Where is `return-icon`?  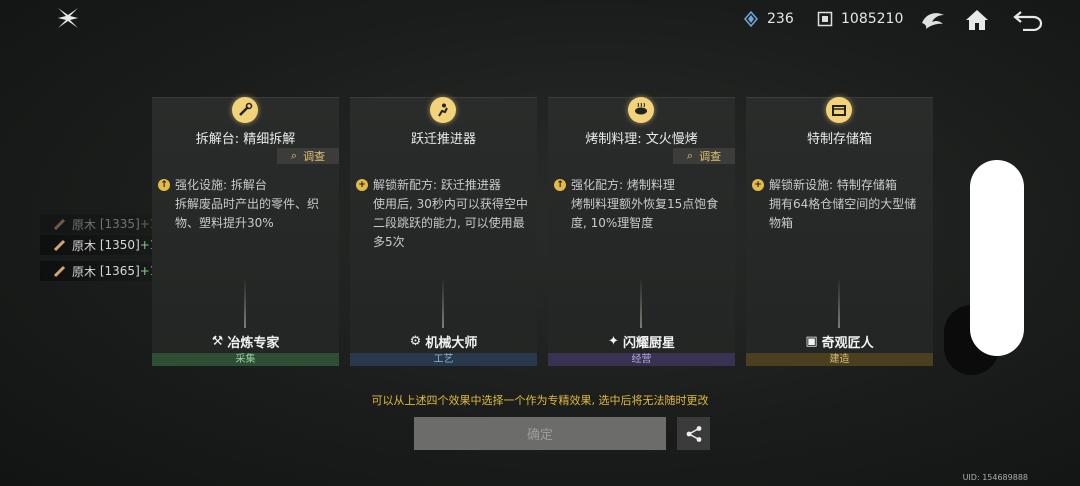
return-icon is located at coordinates (1028, 21).